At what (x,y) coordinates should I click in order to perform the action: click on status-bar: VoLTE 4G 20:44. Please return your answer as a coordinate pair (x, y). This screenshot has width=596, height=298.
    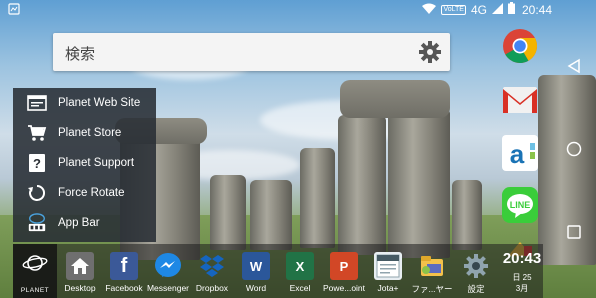
    Looking at the image, I should click on (298, 10).